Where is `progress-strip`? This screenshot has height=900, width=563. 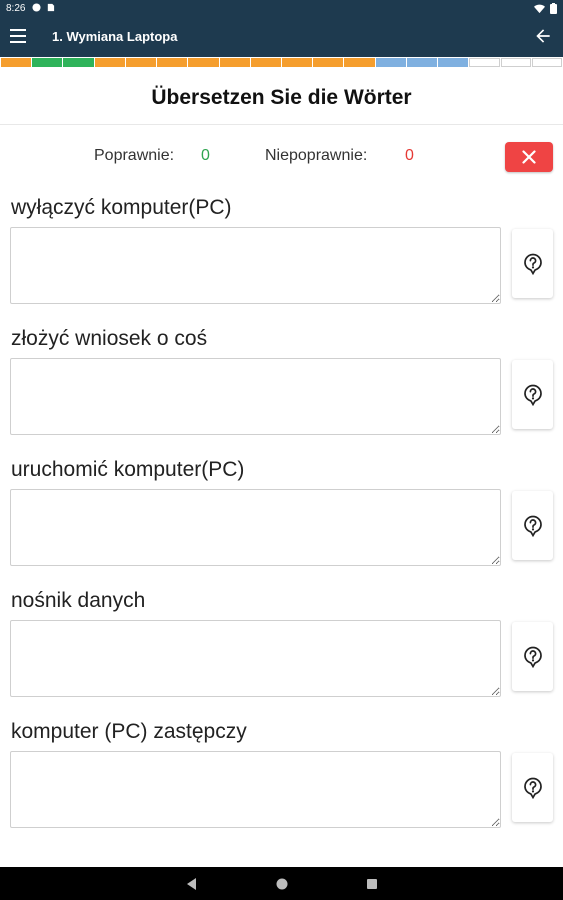 progress-strip is located at coordinates (281, 63).